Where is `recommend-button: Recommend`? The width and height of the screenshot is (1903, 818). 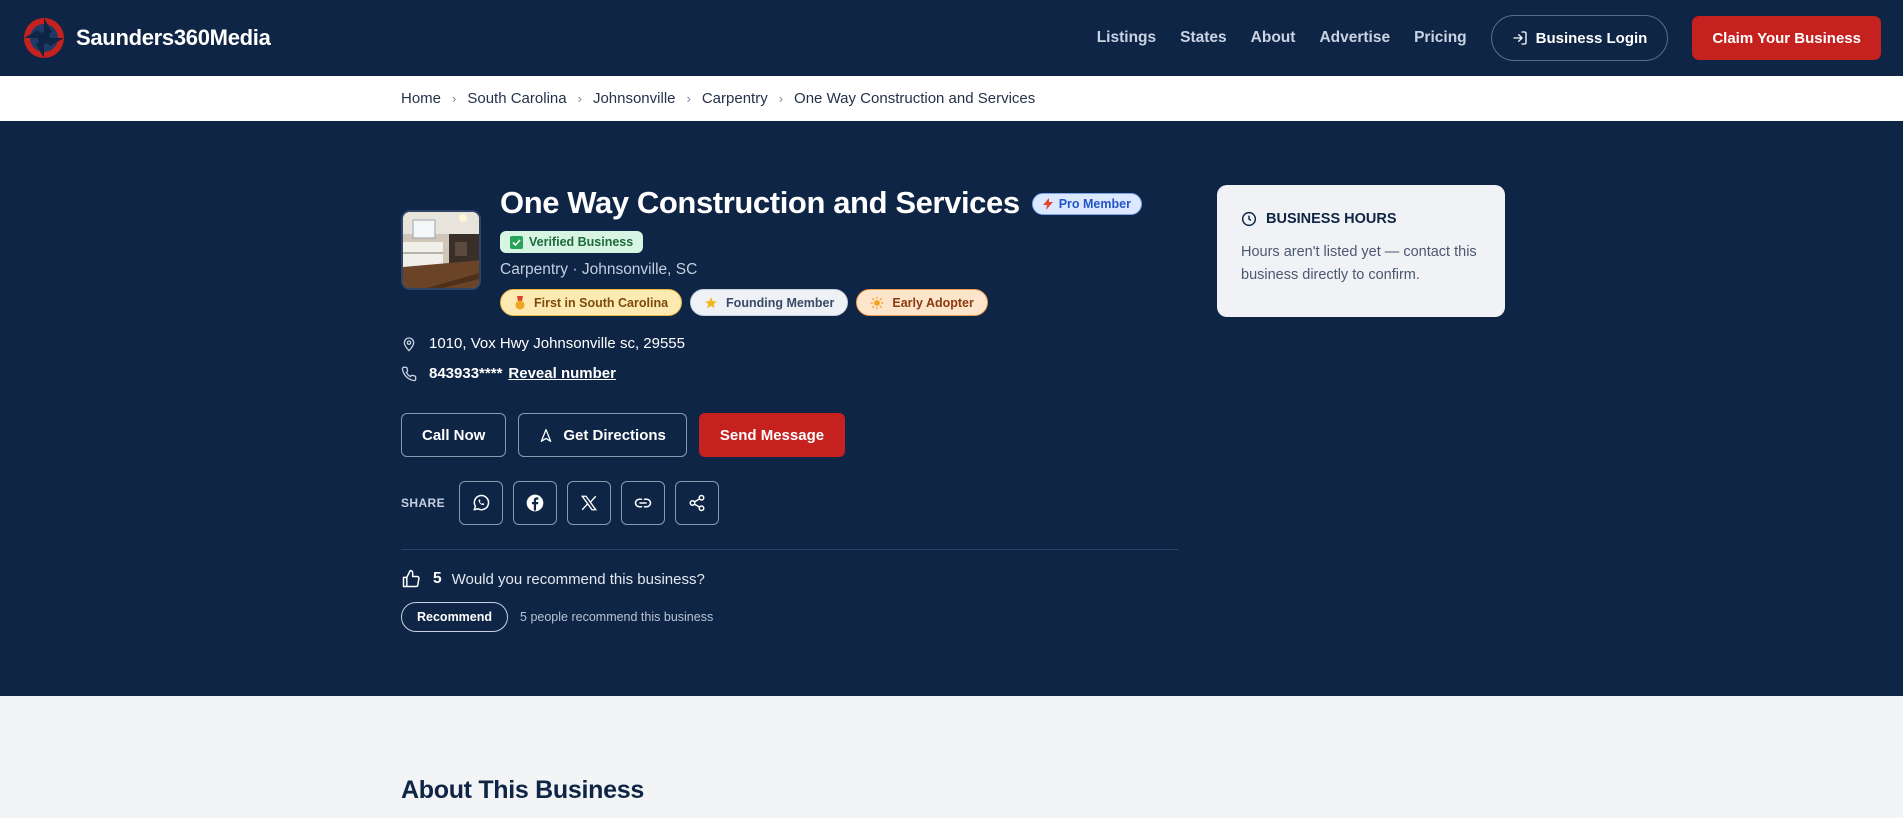
recommend-button: Recommend is located at coordinates (455, 617).